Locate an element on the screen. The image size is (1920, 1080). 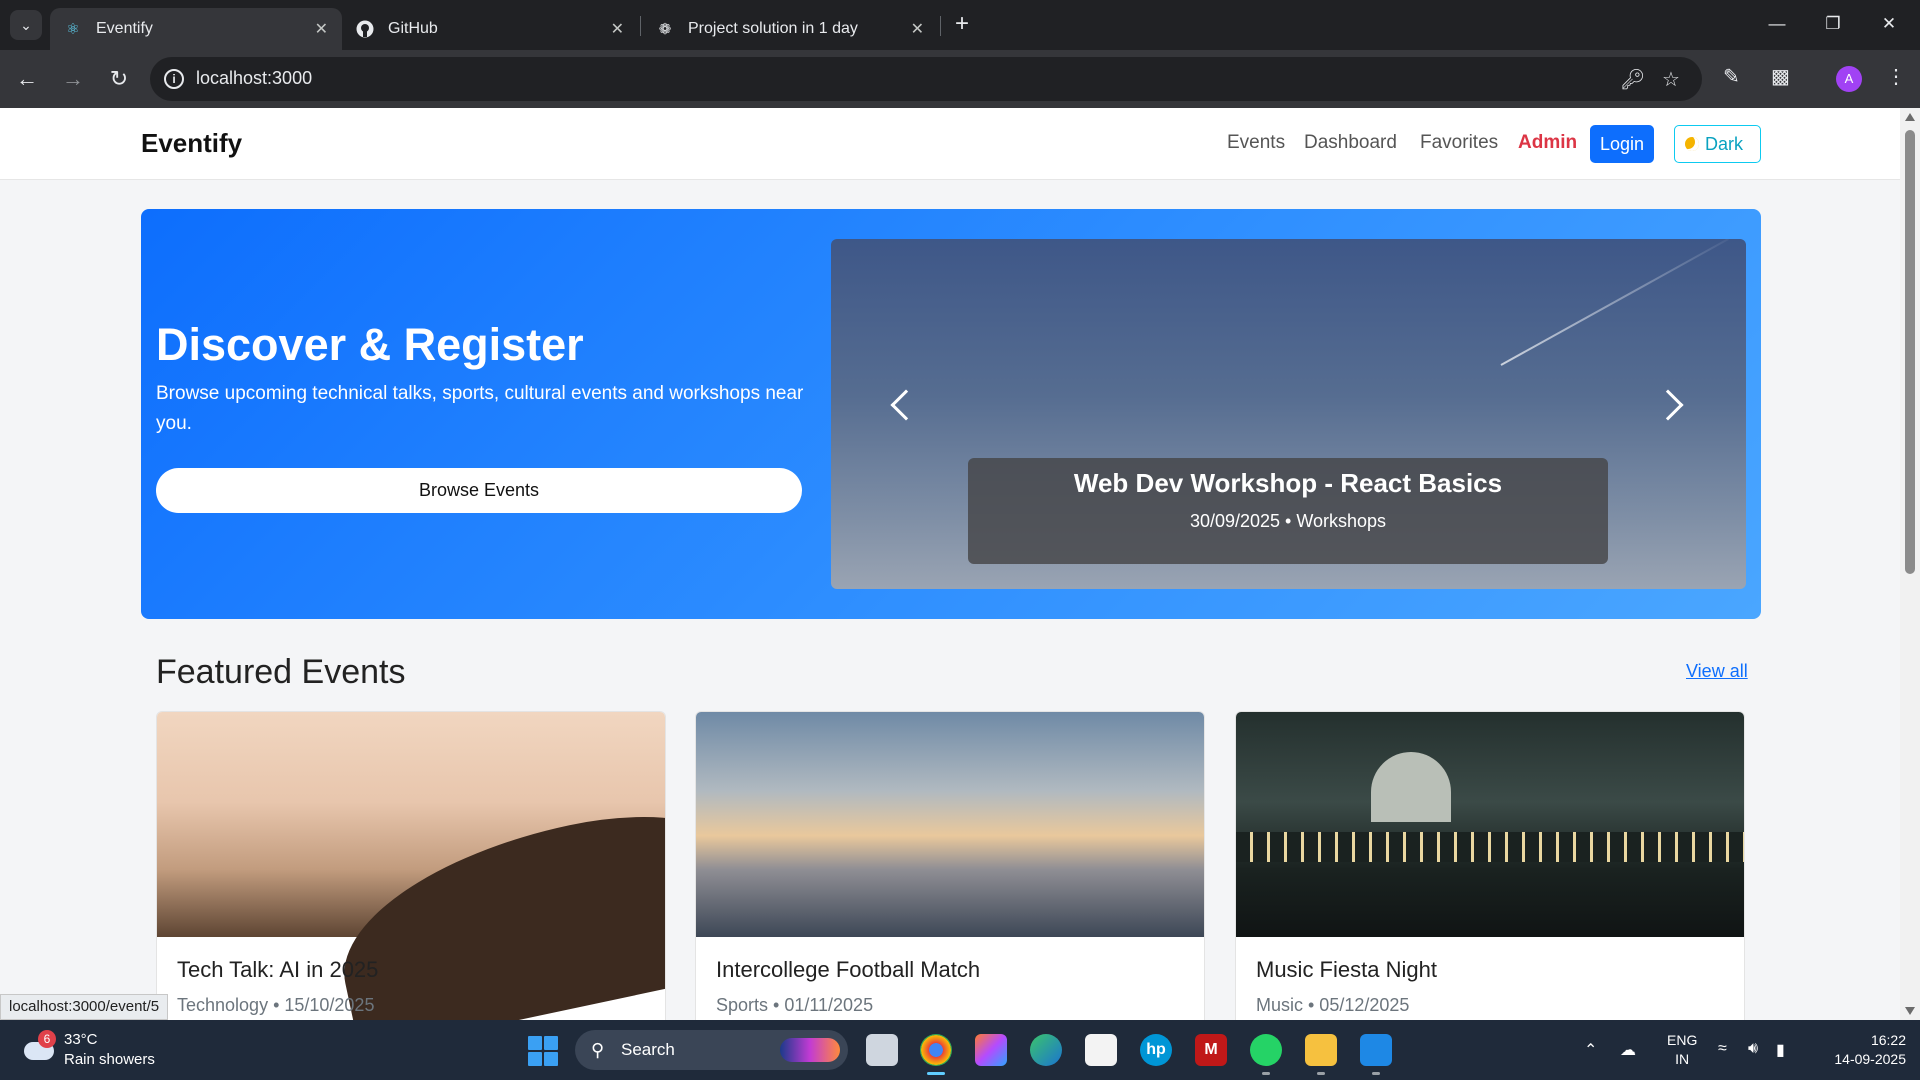
language-indicator: ENG IN is located at coordinates (1682, 1050).